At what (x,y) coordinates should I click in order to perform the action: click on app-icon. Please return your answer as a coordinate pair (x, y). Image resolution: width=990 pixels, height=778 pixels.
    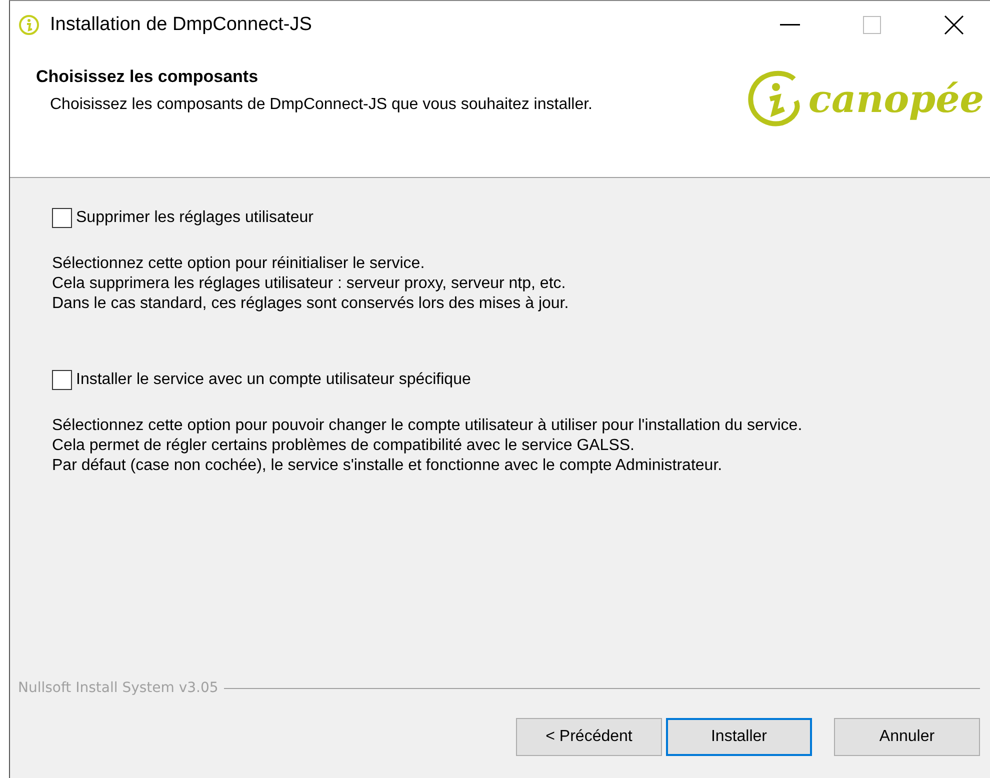
    Looking at the image, I should click on (29, 25).